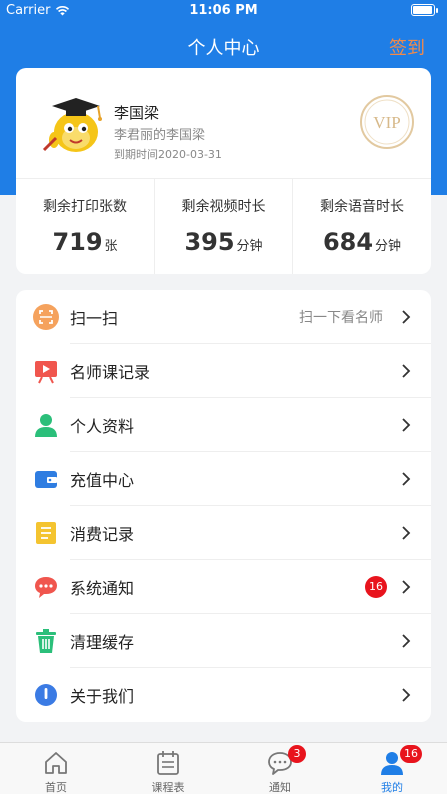 This screenshot has height=794, width=447. What do you see at coordinates (223, 587) in the screenshot?
I see `menu-item-notifications: 系统通知 16` at bounding box center [223, 587].